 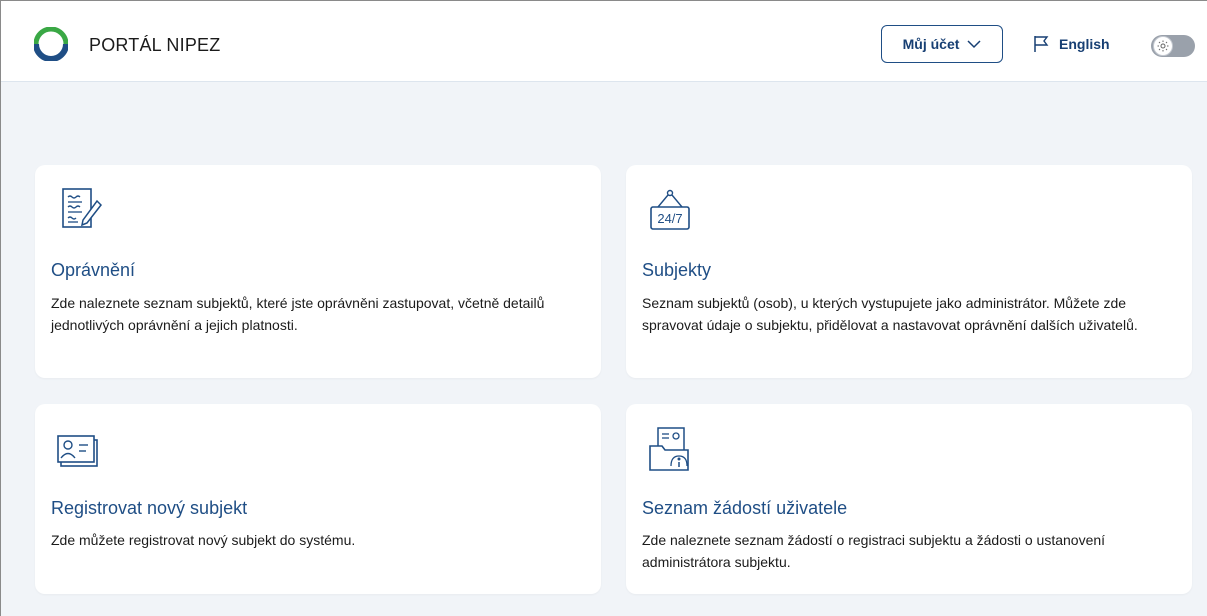 What do you see at coordinates (604, 41) in the screenshot?
I see `top-header: PORTÁL NIPEZ Můj účet English` at bounding box center [604, 41].